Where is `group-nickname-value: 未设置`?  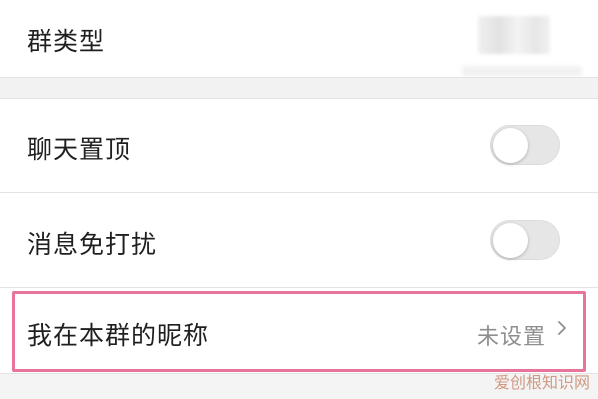
group-nickname-value: 未设置 is located at coordinates (511, 337).